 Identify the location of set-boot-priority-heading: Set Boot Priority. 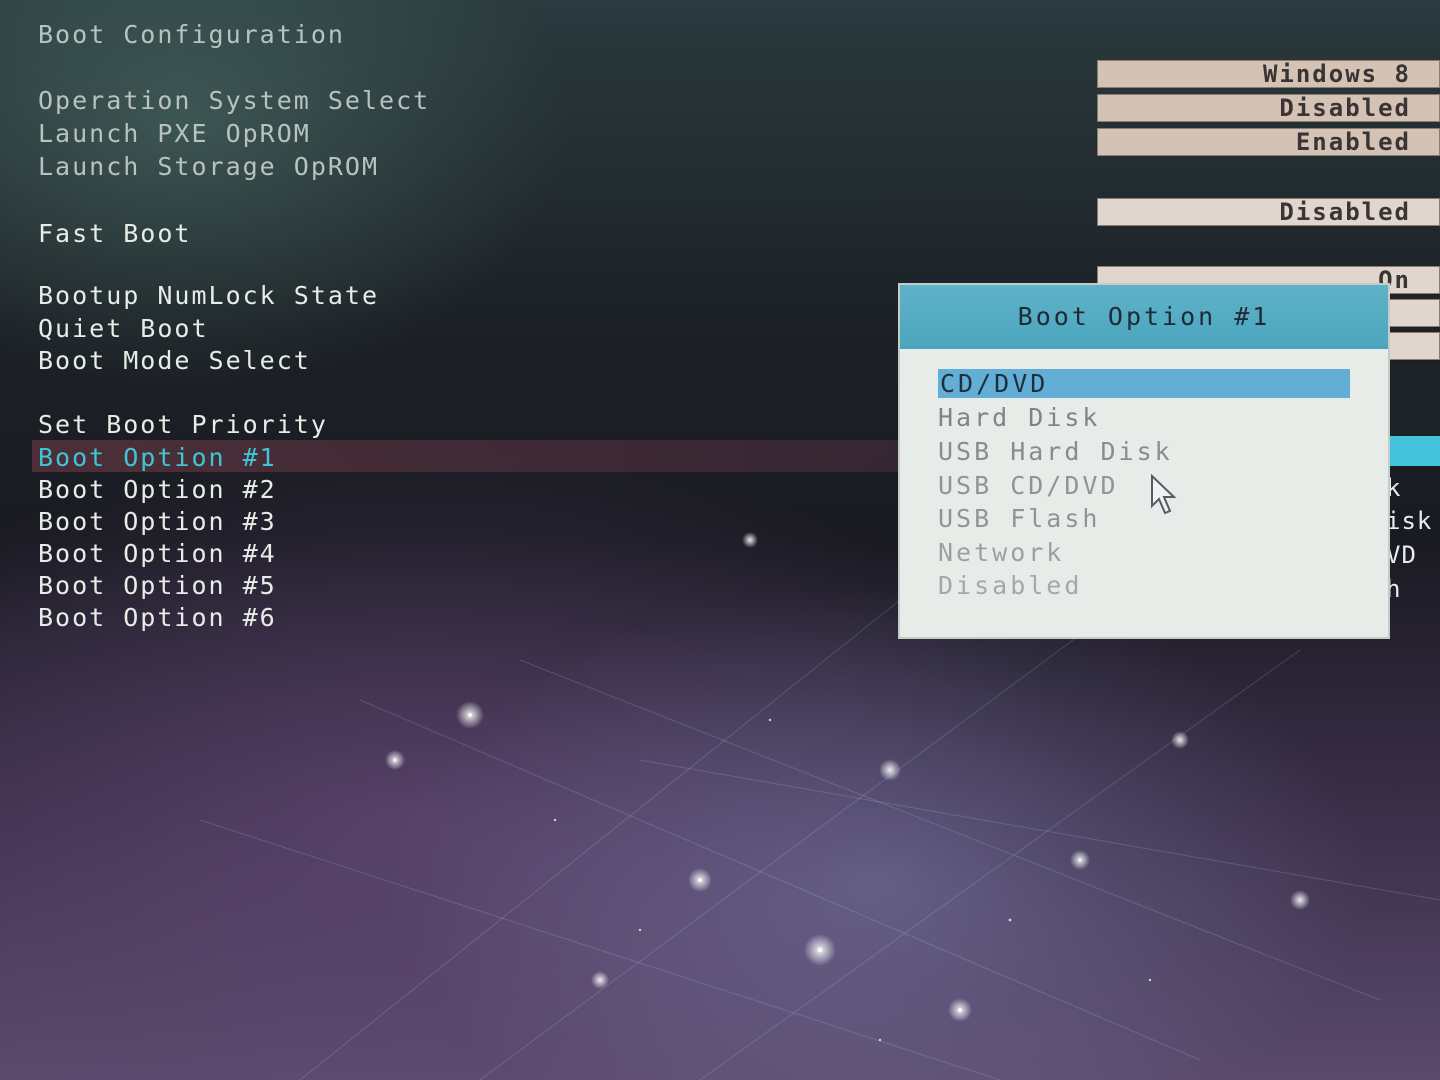
(183, 424).